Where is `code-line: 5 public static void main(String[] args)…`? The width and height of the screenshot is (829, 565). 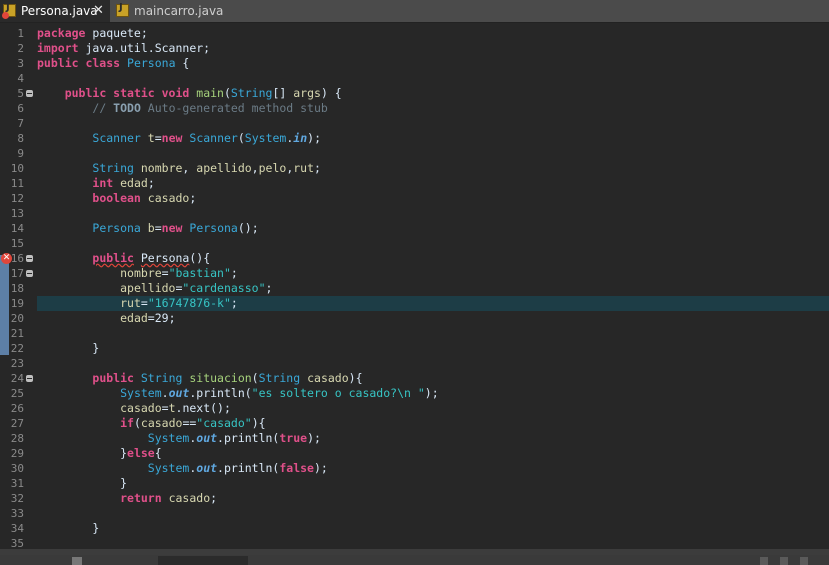
code-line: 5 public static void main(String[] args)… is located at coordinates (414, 93).